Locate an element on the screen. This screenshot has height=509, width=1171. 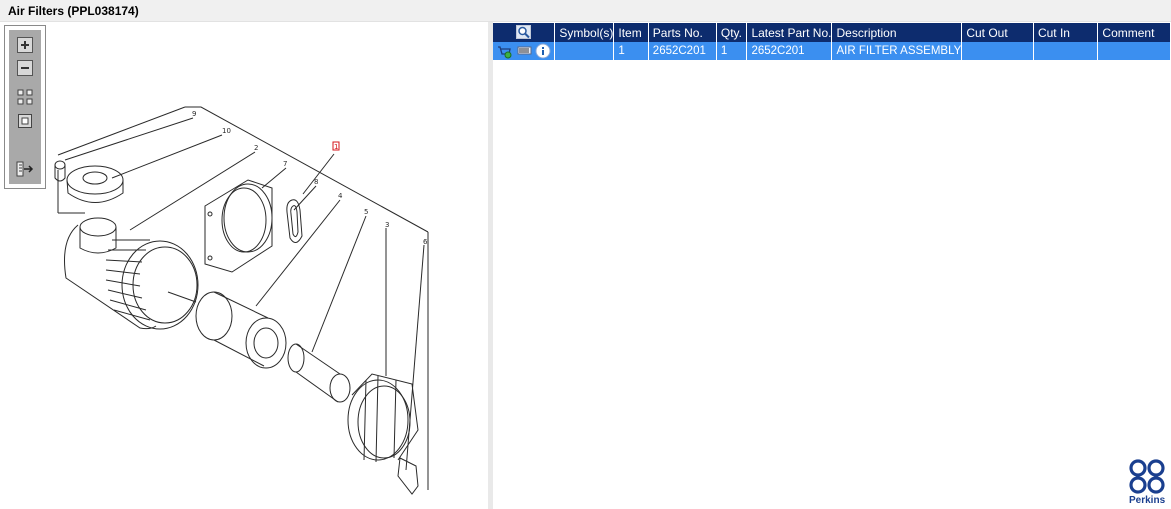
cell-cut-in is located at coordinates (1066, 51).